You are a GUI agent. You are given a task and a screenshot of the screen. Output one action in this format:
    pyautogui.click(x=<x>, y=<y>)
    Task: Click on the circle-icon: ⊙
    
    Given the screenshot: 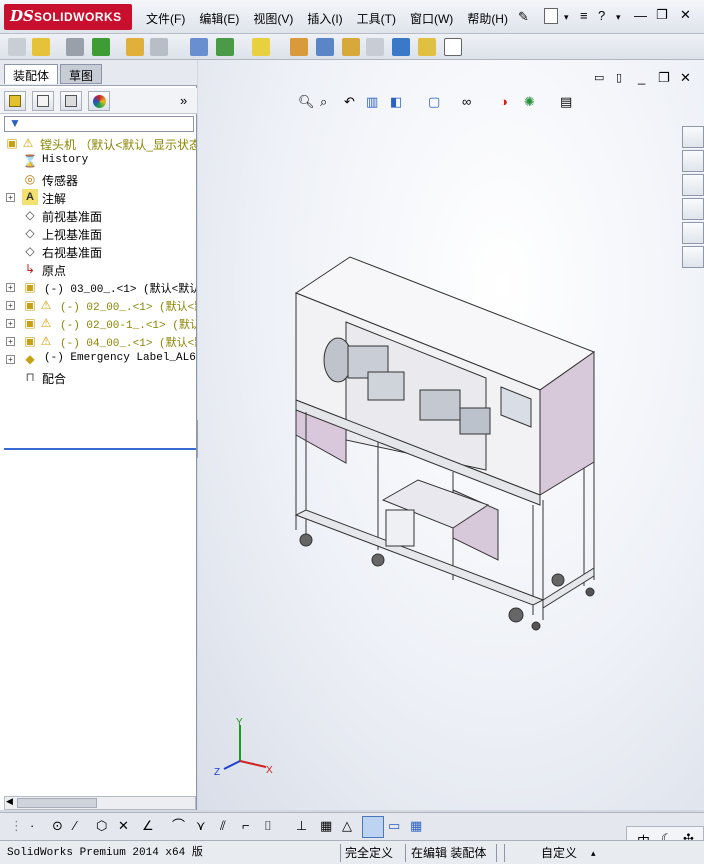 What is the action you would take?
    pyautogui.click(x=57, y=826)
    